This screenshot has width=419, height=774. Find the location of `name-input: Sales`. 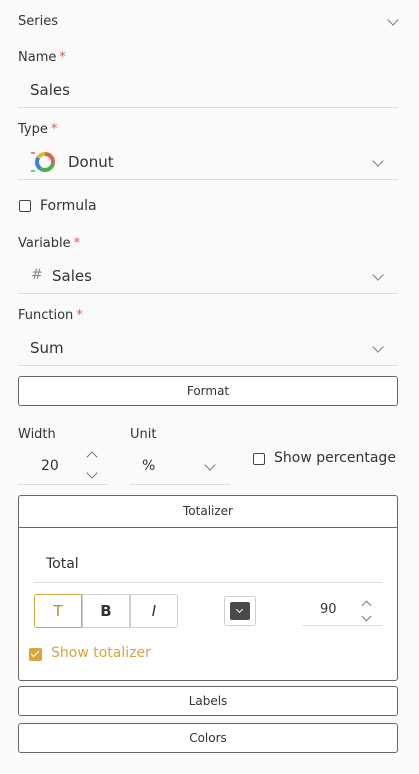

name-input: Sales is located at coordinates (50, 90).